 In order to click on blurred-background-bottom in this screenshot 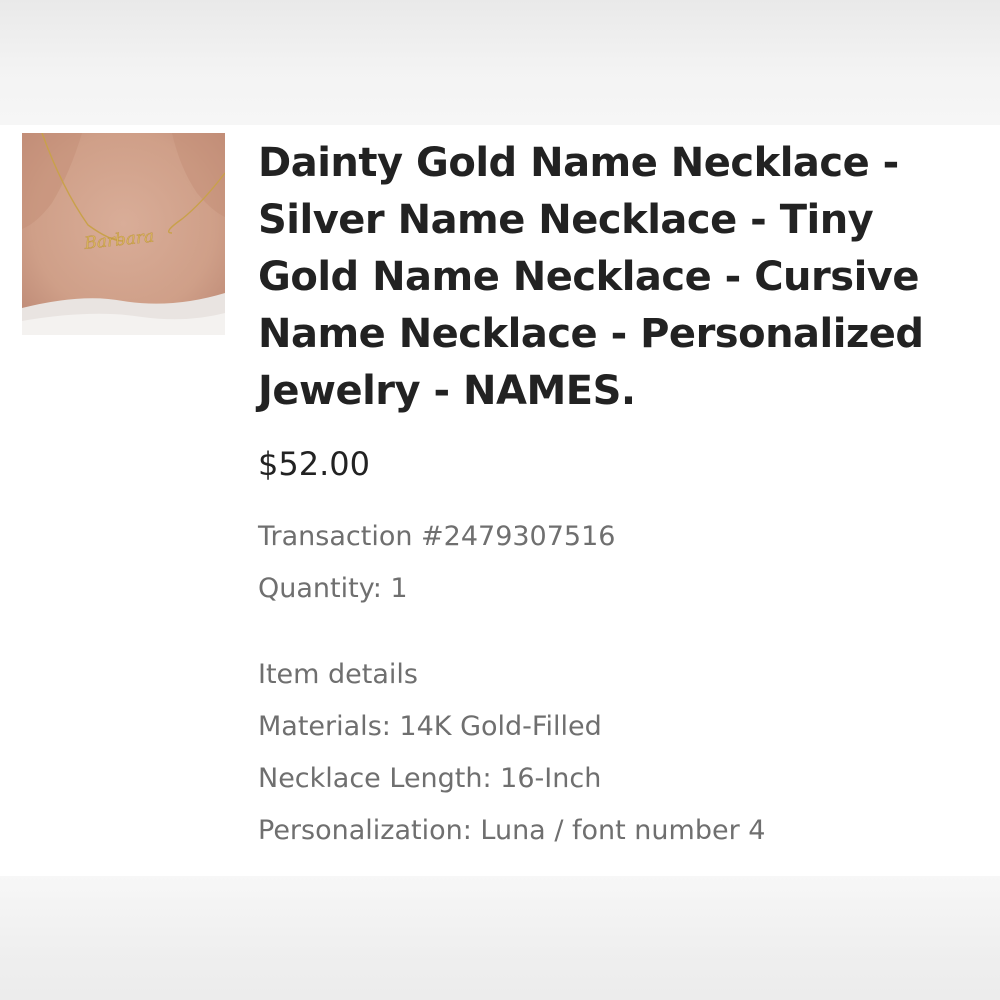, I will do `click(500, 938)`.